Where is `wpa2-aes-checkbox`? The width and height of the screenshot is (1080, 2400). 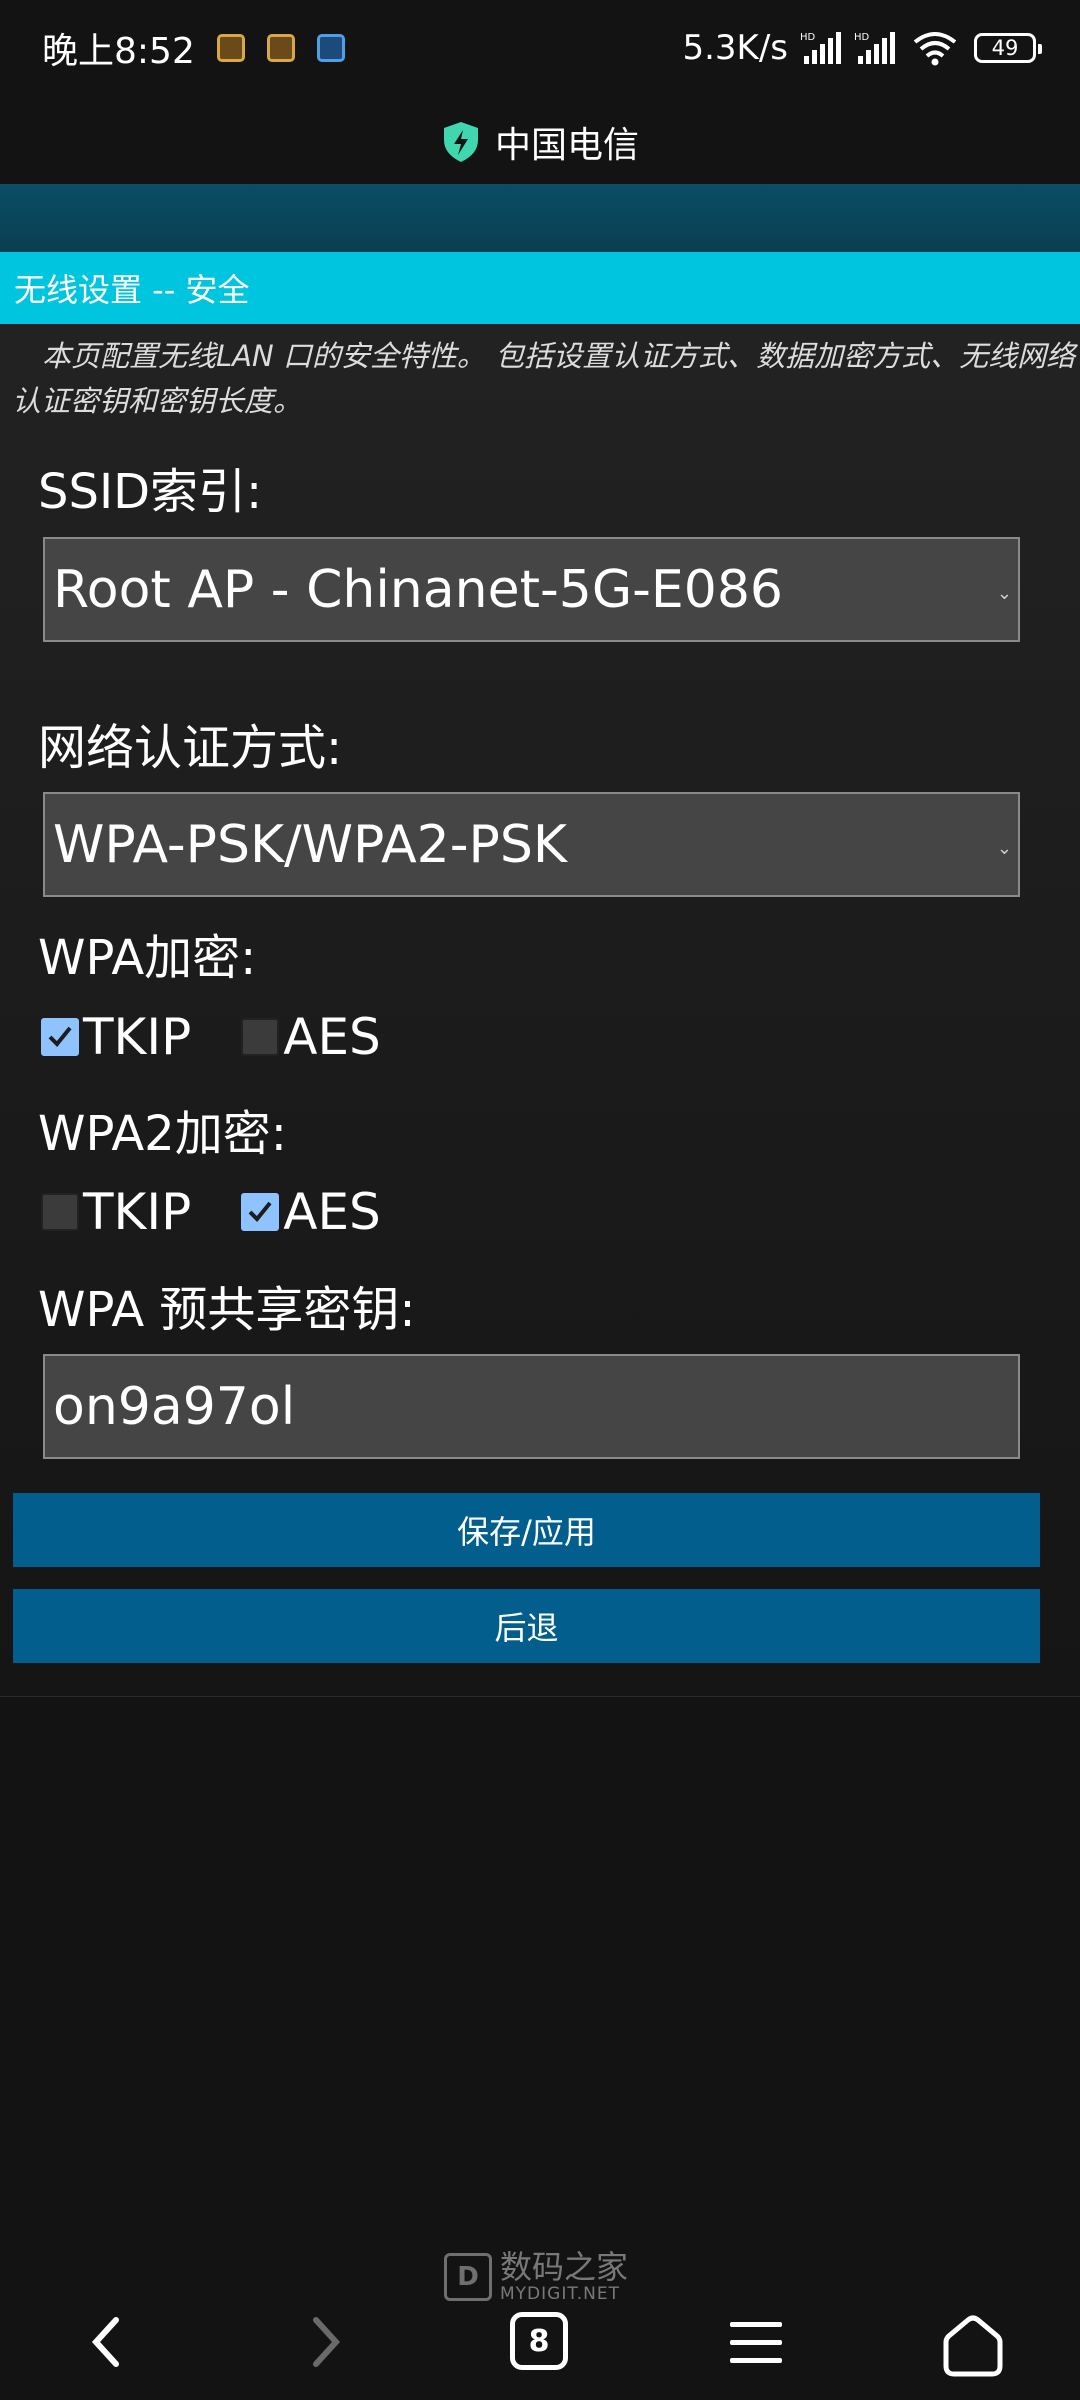 wpa2-aes-checkbox is located at coordinates (260, 1212).